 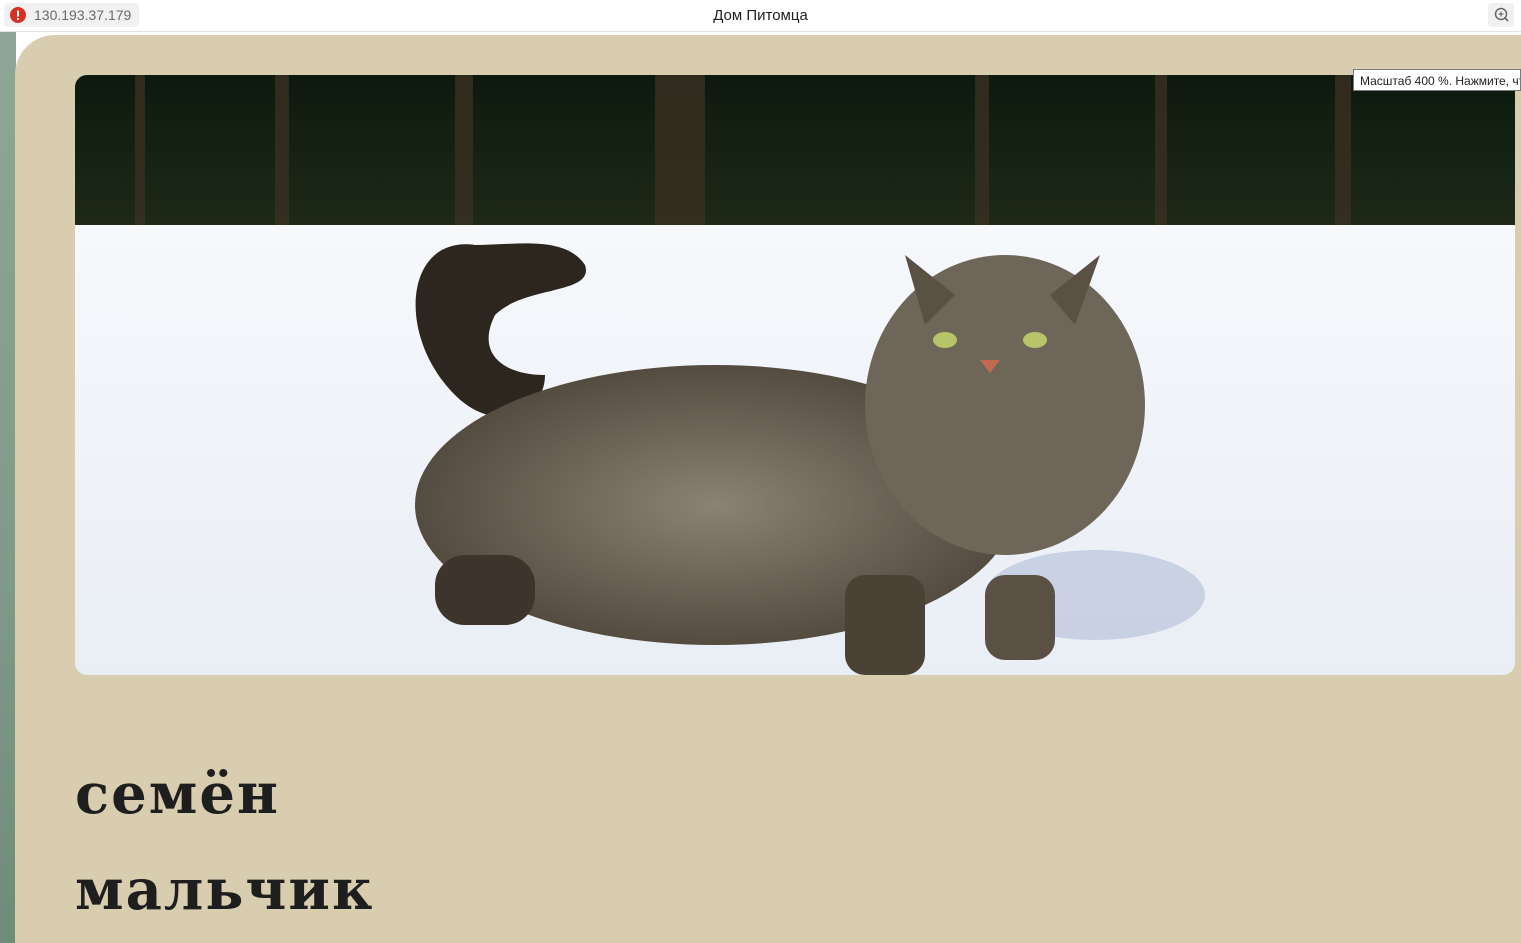 I want to click on pet-sex: Мальчик, so click(x=225, y=890).